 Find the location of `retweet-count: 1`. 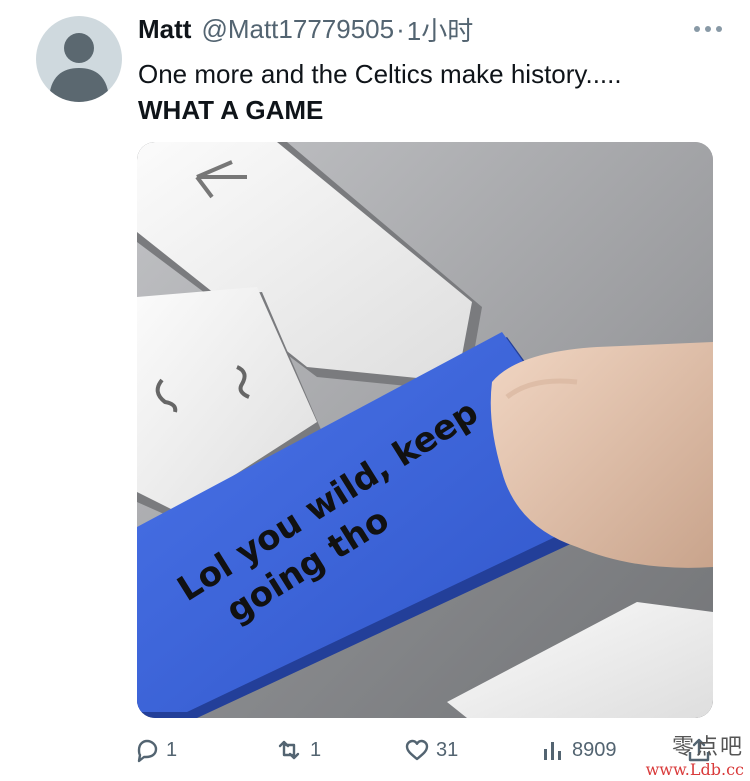

retweet-count: 1 is located at coordinates (316, 749).